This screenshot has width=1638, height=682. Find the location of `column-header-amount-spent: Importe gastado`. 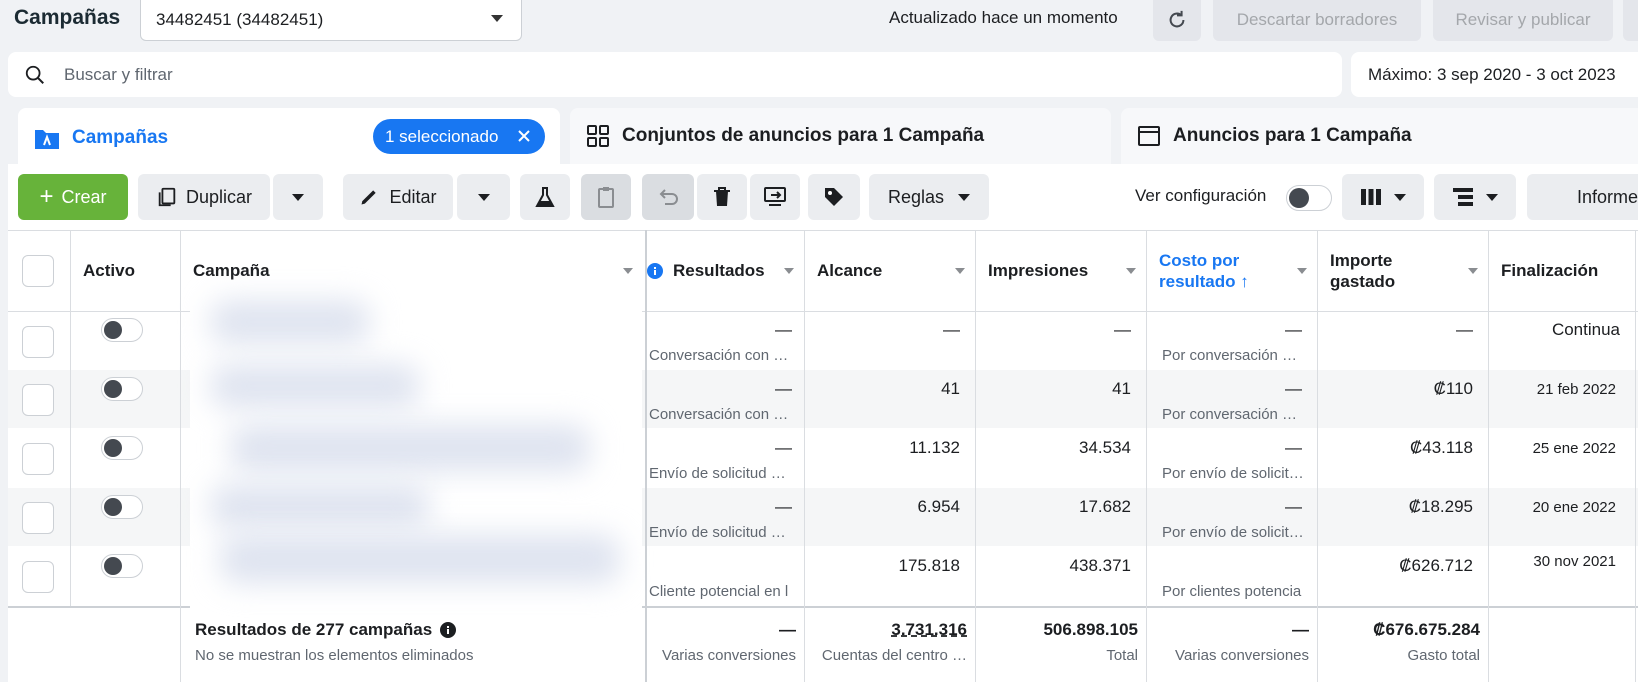

column-header-amount-spent: Importe gastado is located at coordinates (1409, 271).